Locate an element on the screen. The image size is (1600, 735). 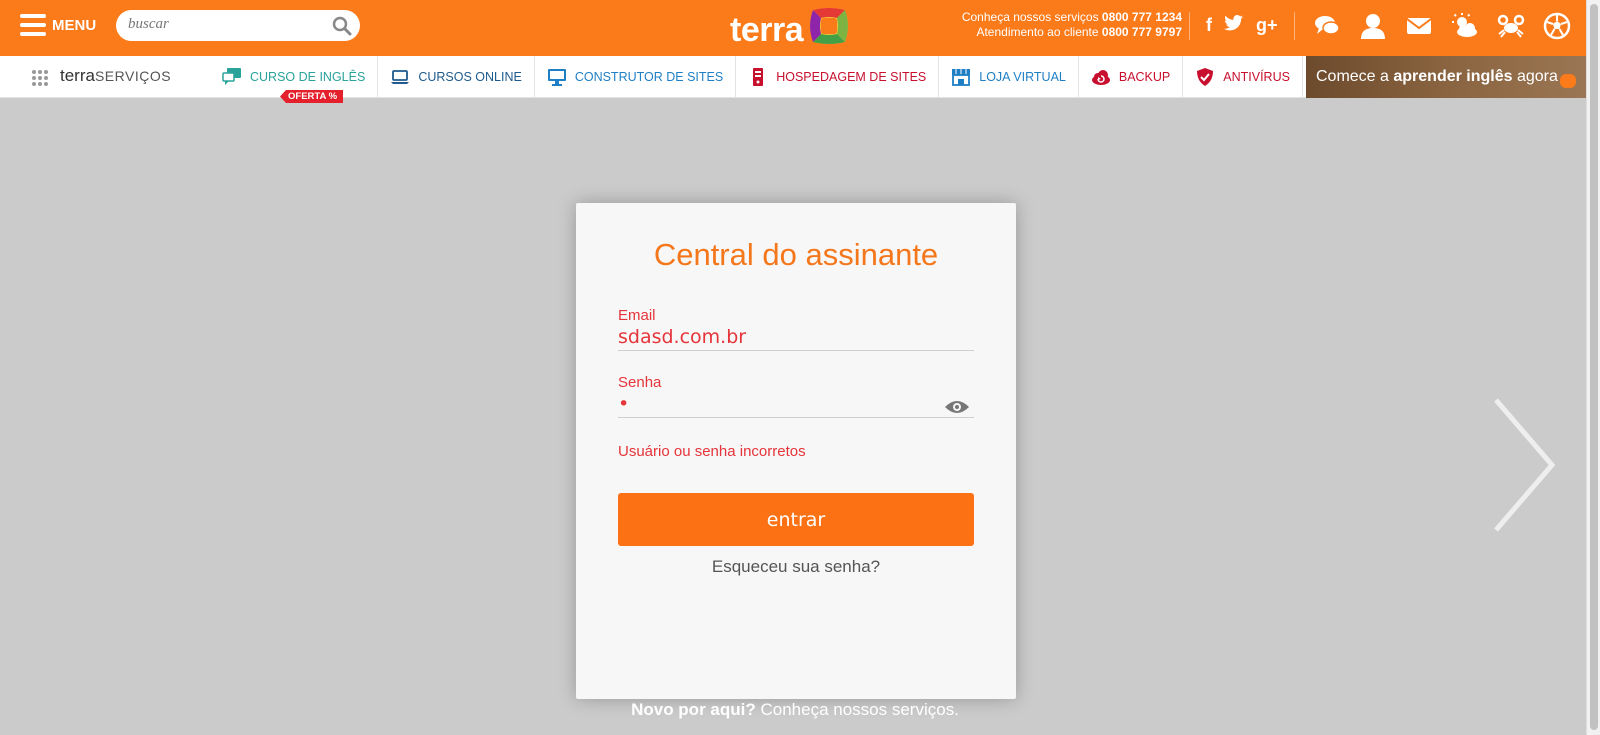
account-button is located at coordinates (1373, 26).